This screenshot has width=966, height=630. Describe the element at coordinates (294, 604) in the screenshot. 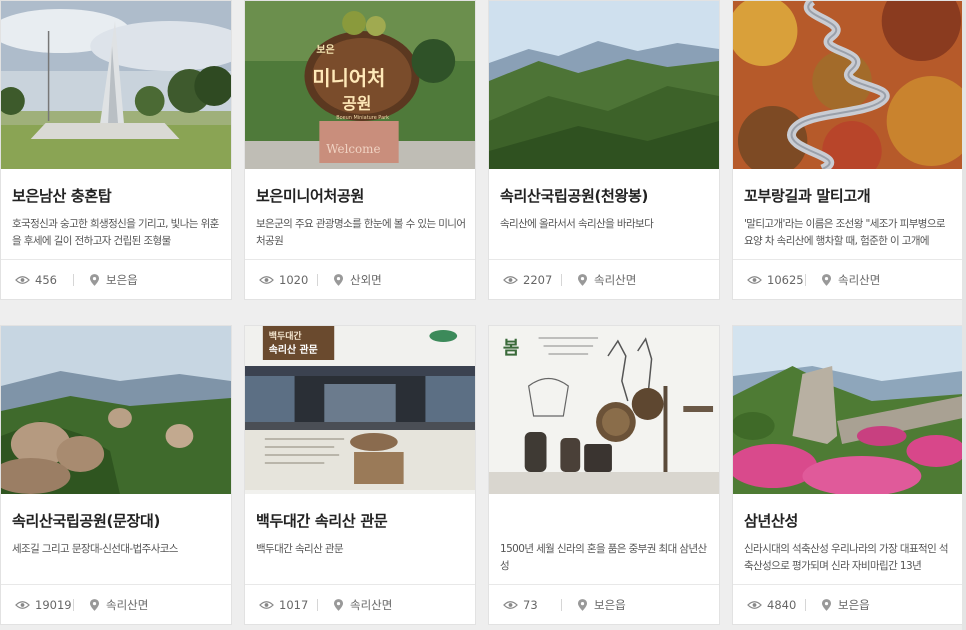

I see `view-count-value: 1017` at that location.